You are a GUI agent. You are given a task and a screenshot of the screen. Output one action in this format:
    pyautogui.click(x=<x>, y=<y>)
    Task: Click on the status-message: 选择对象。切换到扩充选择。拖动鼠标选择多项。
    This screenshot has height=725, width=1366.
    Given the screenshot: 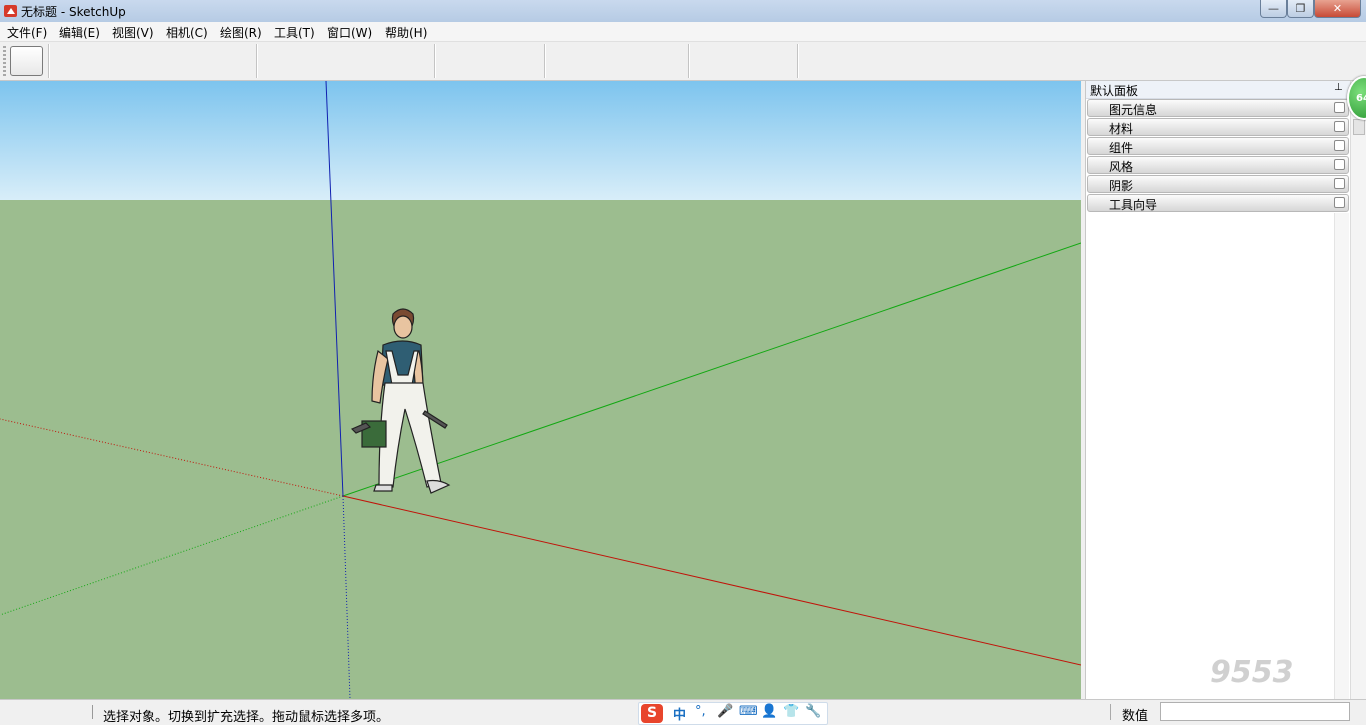 What is the action you would take?
    pyautogui.click(x=246, y=717)
    